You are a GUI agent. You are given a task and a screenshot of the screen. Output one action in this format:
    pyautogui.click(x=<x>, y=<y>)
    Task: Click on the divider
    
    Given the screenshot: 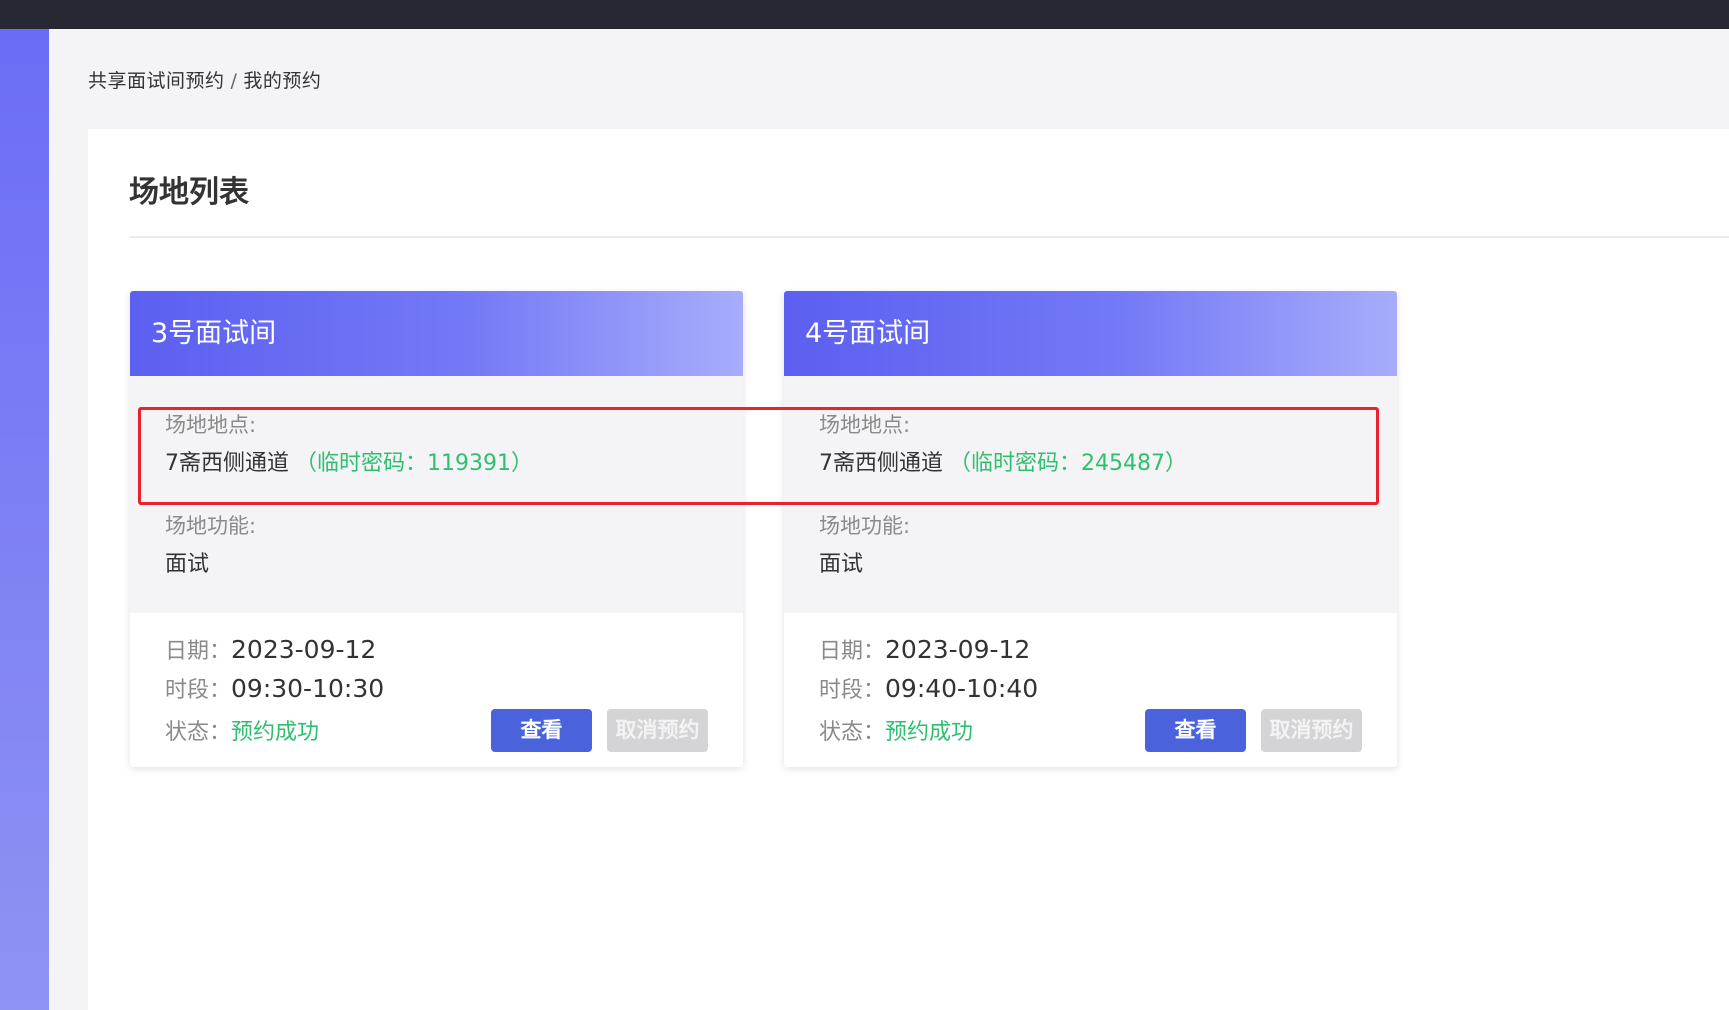 What is the action you would take?
    pyautogui.click(x=929, y=237)
    